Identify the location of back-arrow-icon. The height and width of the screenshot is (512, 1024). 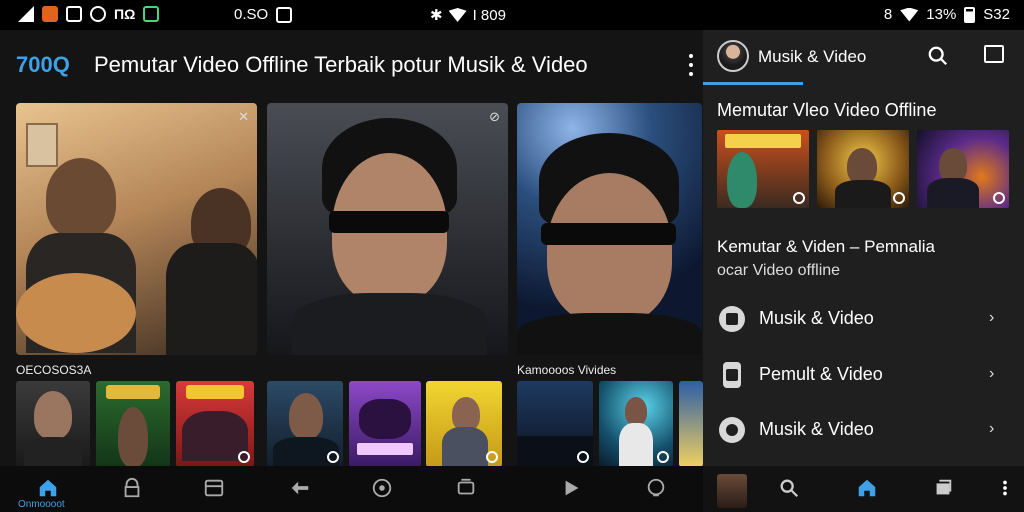
(300, 488).